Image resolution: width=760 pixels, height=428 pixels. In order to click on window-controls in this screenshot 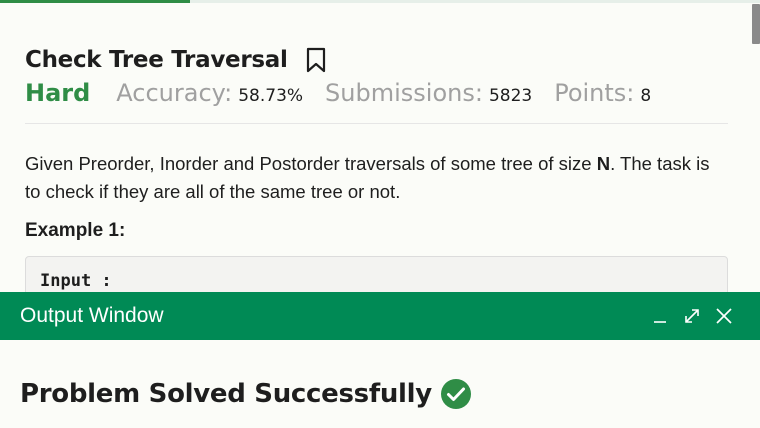, I will do `click(692, 316)`.